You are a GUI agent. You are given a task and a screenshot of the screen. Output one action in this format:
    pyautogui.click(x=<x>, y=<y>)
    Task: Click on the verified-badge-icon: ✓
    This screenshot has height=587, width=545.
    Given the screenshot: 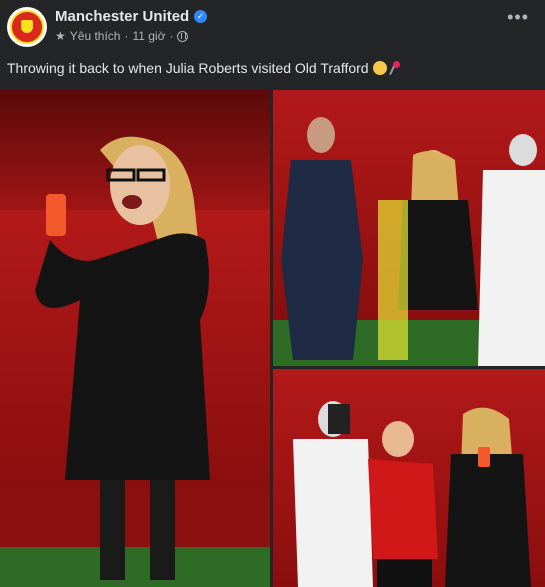 What is the action you would take?
    pyautogui.click(x=201, y=16)
    